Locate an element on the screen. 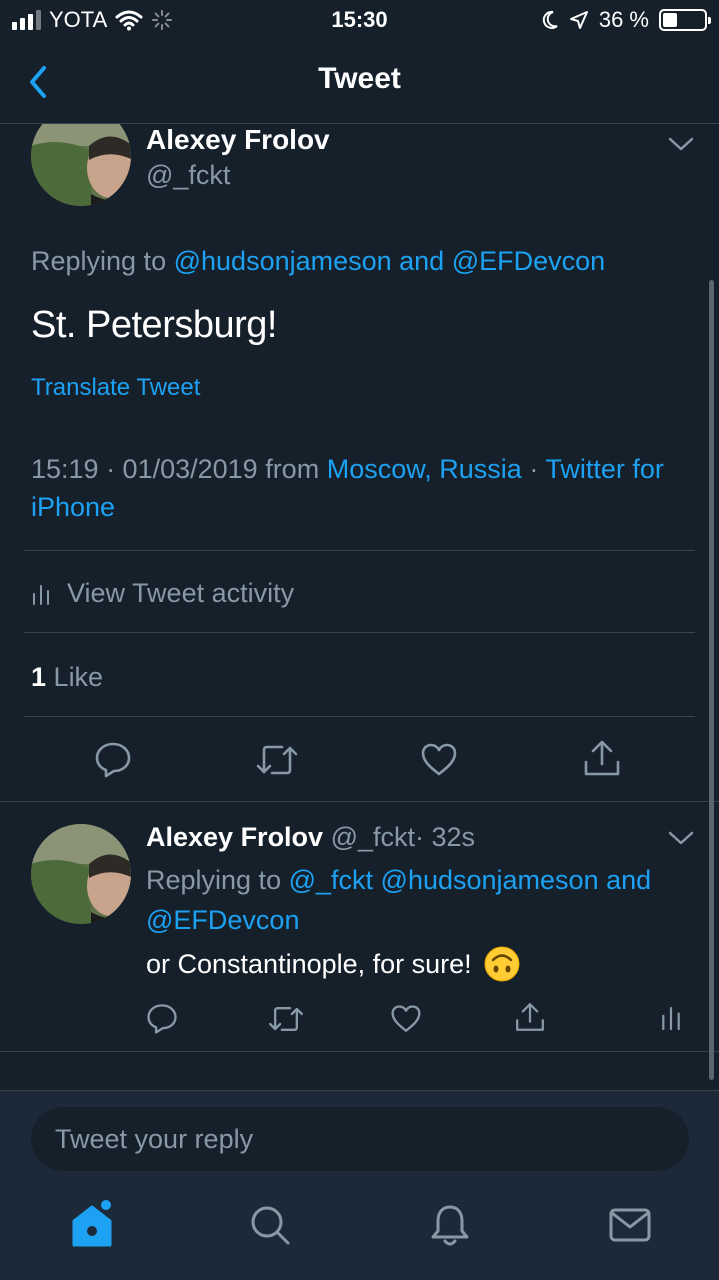 The image size is (719, 1280). tweet-text: St. Petersburg! is located at coordinates (154, 325).